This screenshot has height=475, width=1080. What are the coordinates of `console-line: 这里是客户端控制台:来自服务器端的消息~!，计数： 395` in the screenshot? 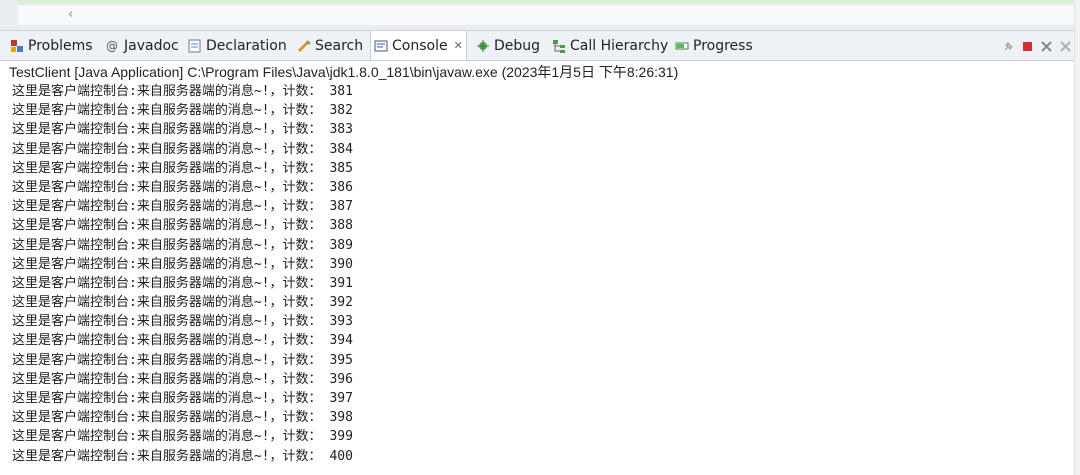 It's located at (542, 360).